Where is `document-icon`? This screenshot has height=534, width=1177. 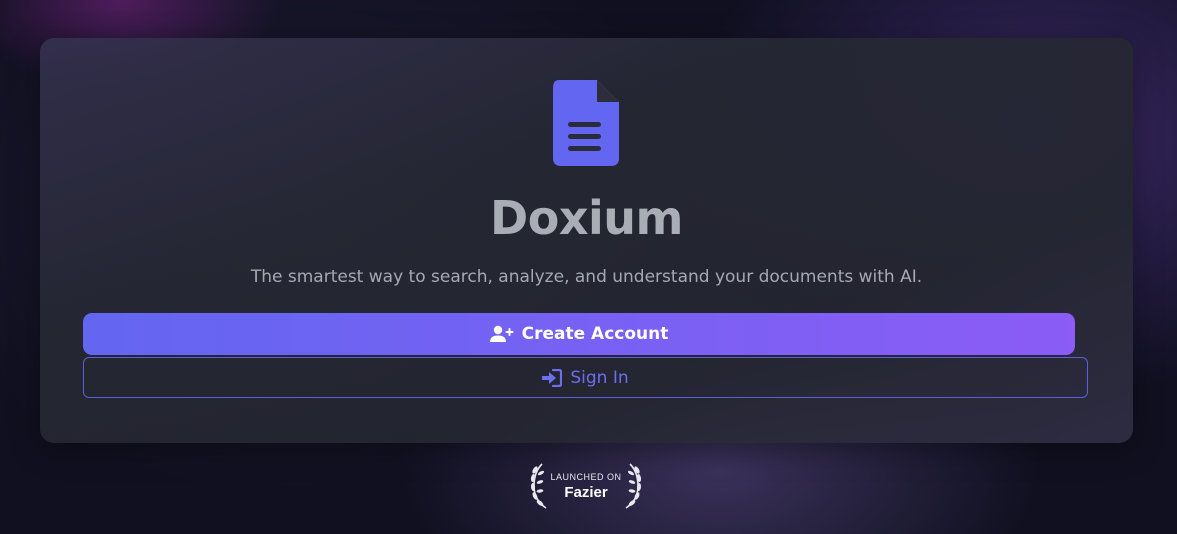 document-icon is located at coordinates (586, 123).